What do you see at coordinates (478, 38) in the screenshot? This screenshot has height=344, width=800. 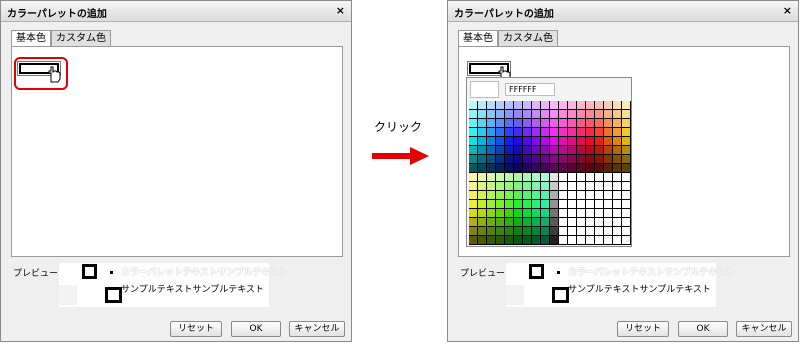 I see `tab-basic-colors: 基本色` at bounding box center [478, 38].